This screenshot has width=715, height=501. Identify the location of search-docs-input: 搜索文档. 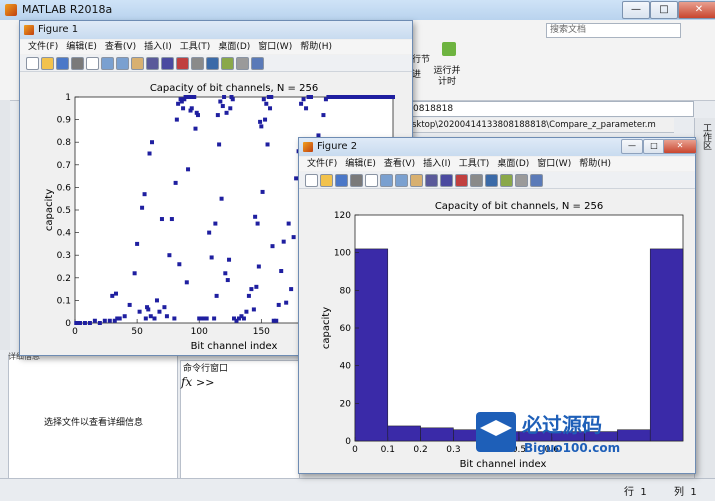
(613, 30).